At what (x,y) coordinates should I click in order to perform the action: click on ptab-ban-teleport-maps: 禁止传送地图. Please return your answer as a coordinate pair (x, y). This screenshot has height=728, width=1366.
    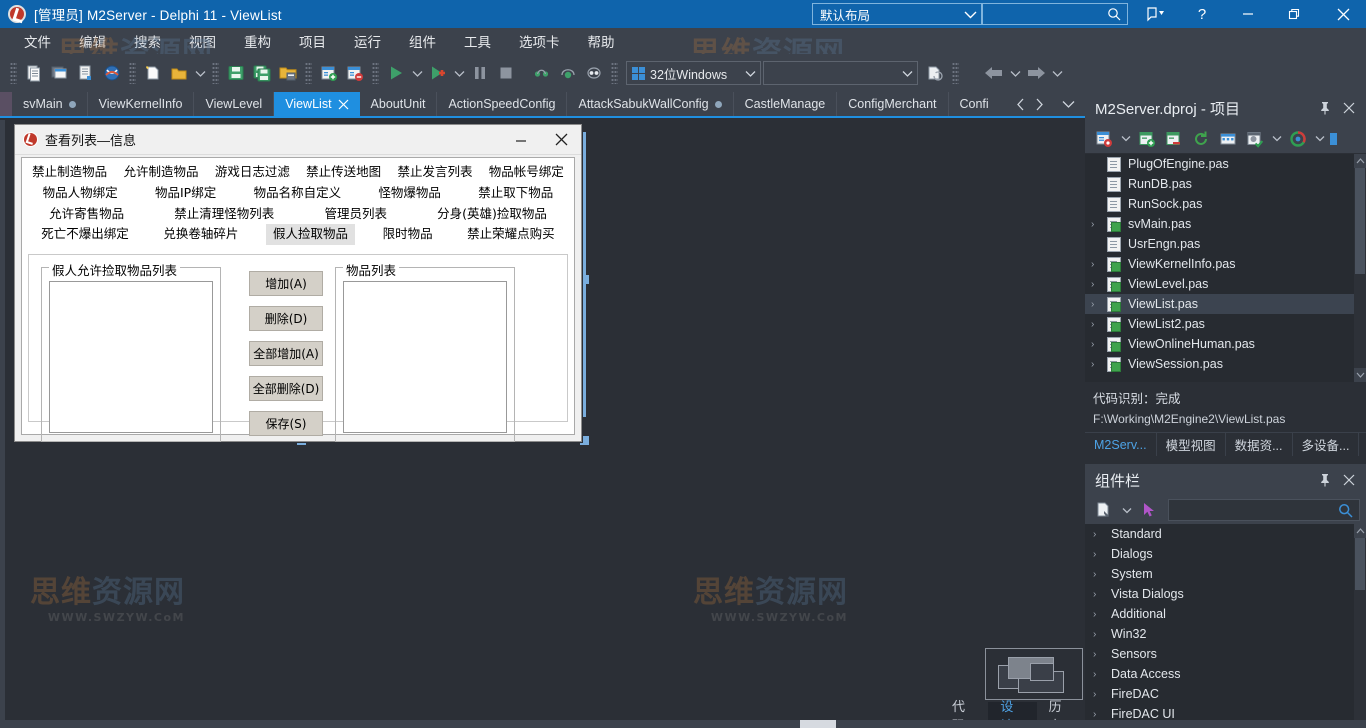
    Looking at the image, I should click on (343, 172).